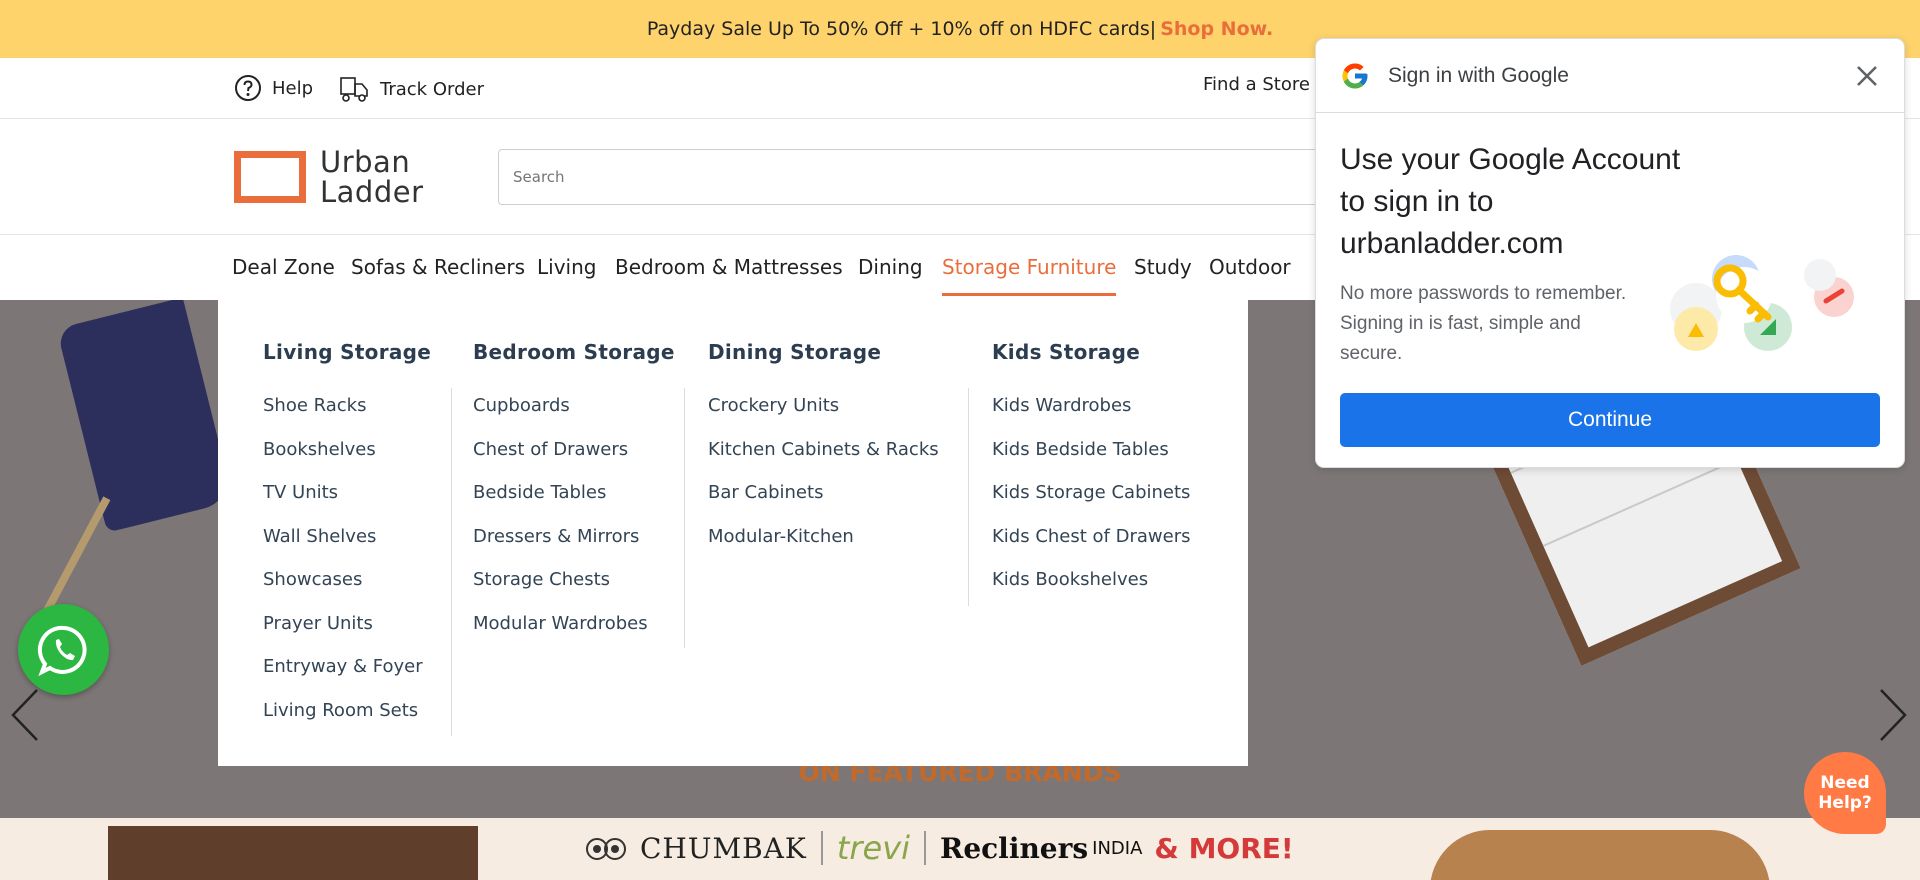  I want to click on menu-item: Chest of Drawers, so click(560, 450).